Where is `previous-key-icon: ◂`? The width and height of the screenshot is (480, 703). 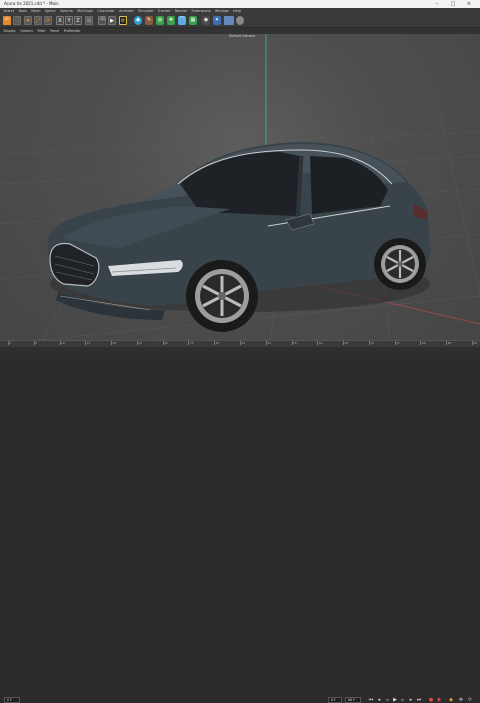 previous-key-icon: ◂ is located at coordinates (379, 700).